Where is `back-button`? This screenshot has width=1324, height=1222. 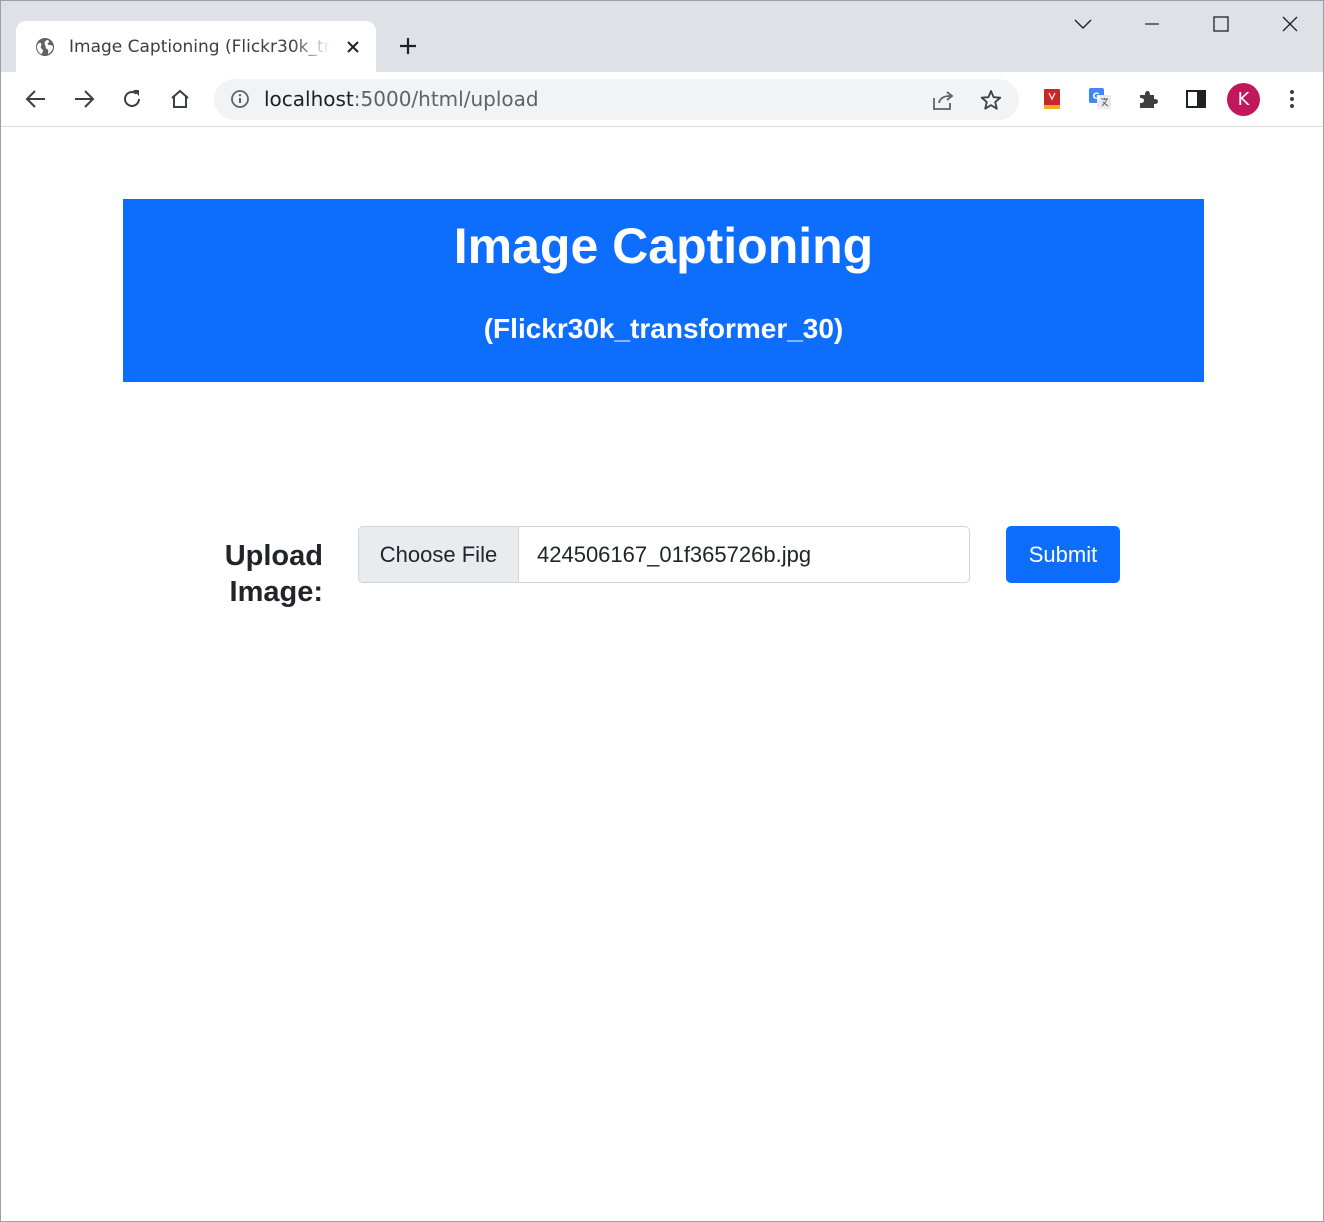
back-button is located at coordinates (36, 99).